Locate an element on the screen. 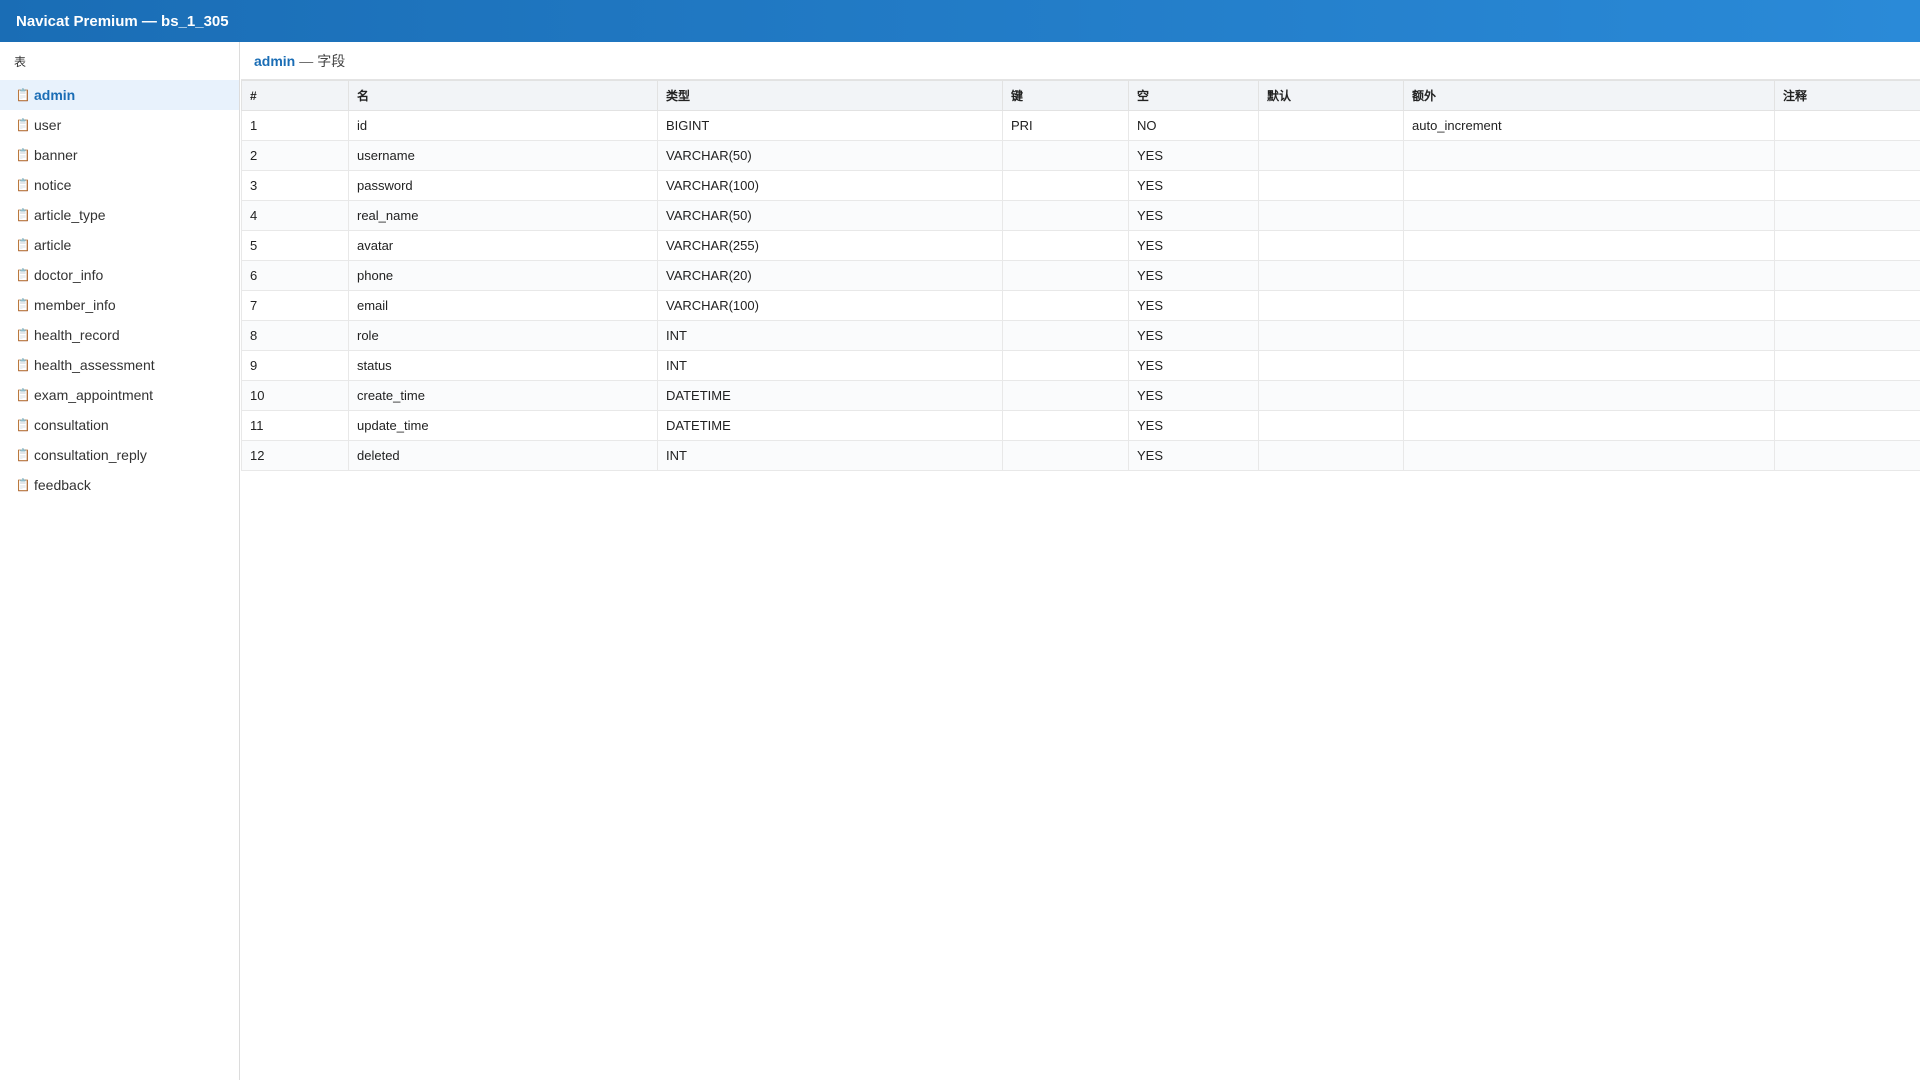 This screenshot has width=1920, height=1080. cell-name: deleted is located at coordinates (503, 455).